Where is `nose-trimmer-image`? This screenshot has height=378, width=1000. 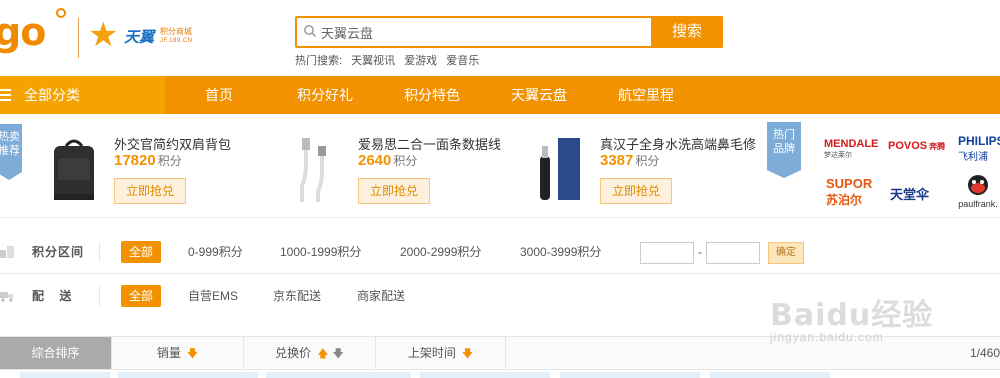
nose-trimmer-image is located at coordinates (560, 169).